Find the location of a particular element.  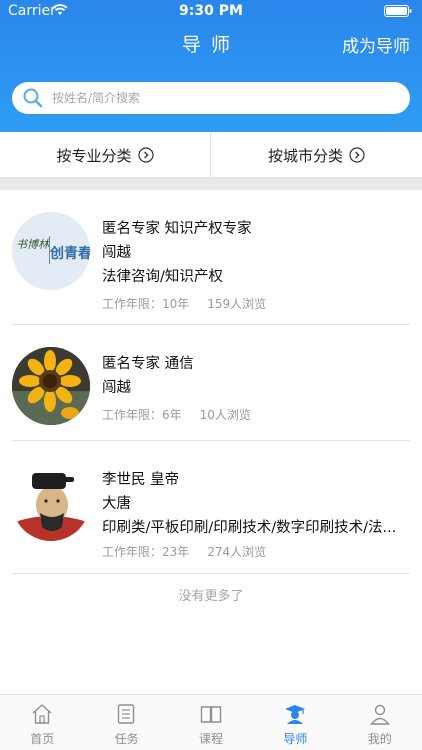

search-icon is located at coordinates (33, 98).